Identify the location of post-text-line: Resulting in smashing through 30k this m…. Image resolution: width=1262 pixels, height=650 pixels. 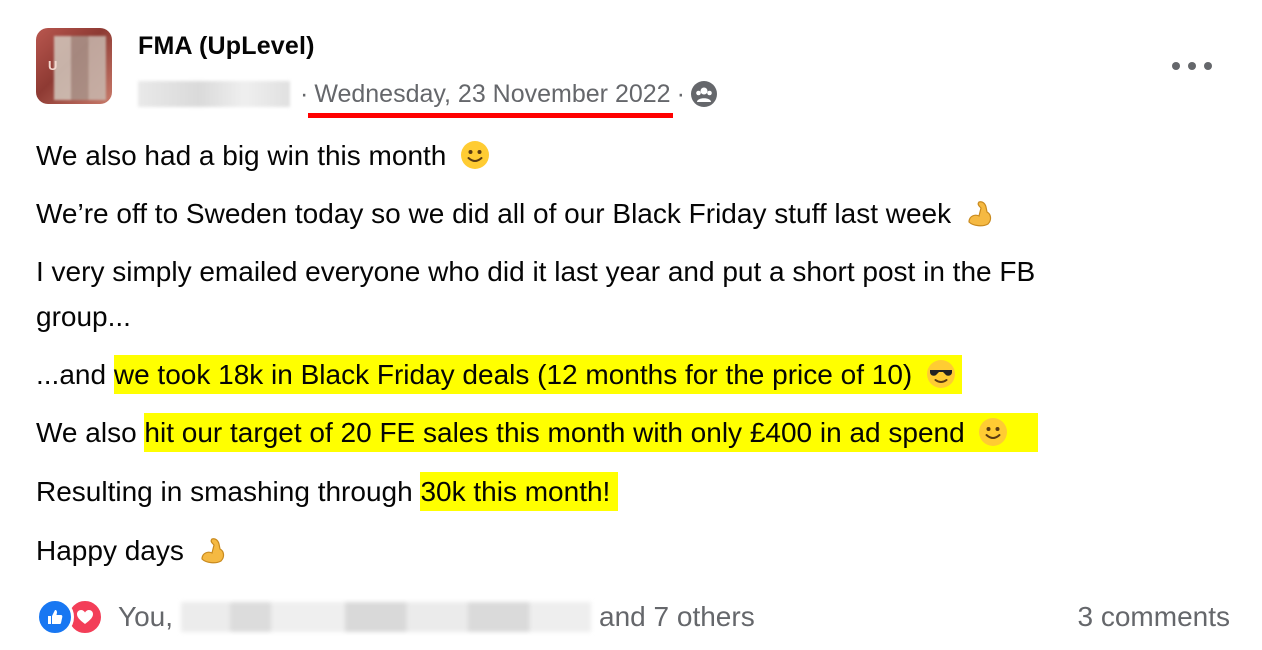
(327, 492).